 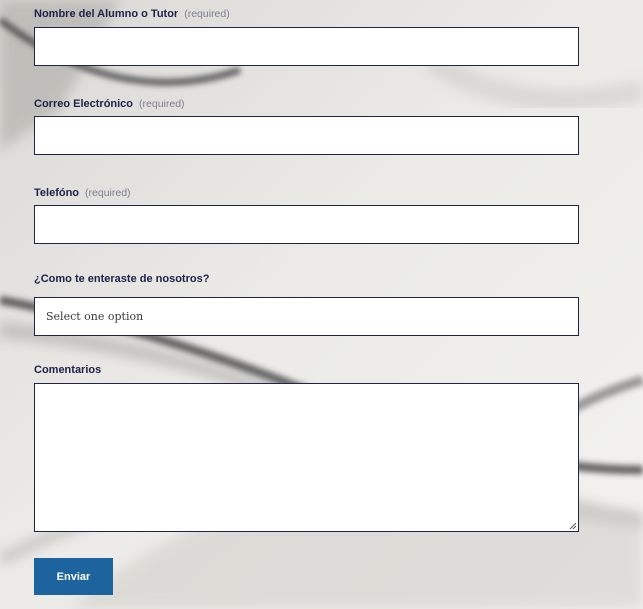 What do you see at coordinates (573, 526) in the screenshot?
I see `resize-grip-icon` at bounding box center [573, 526].